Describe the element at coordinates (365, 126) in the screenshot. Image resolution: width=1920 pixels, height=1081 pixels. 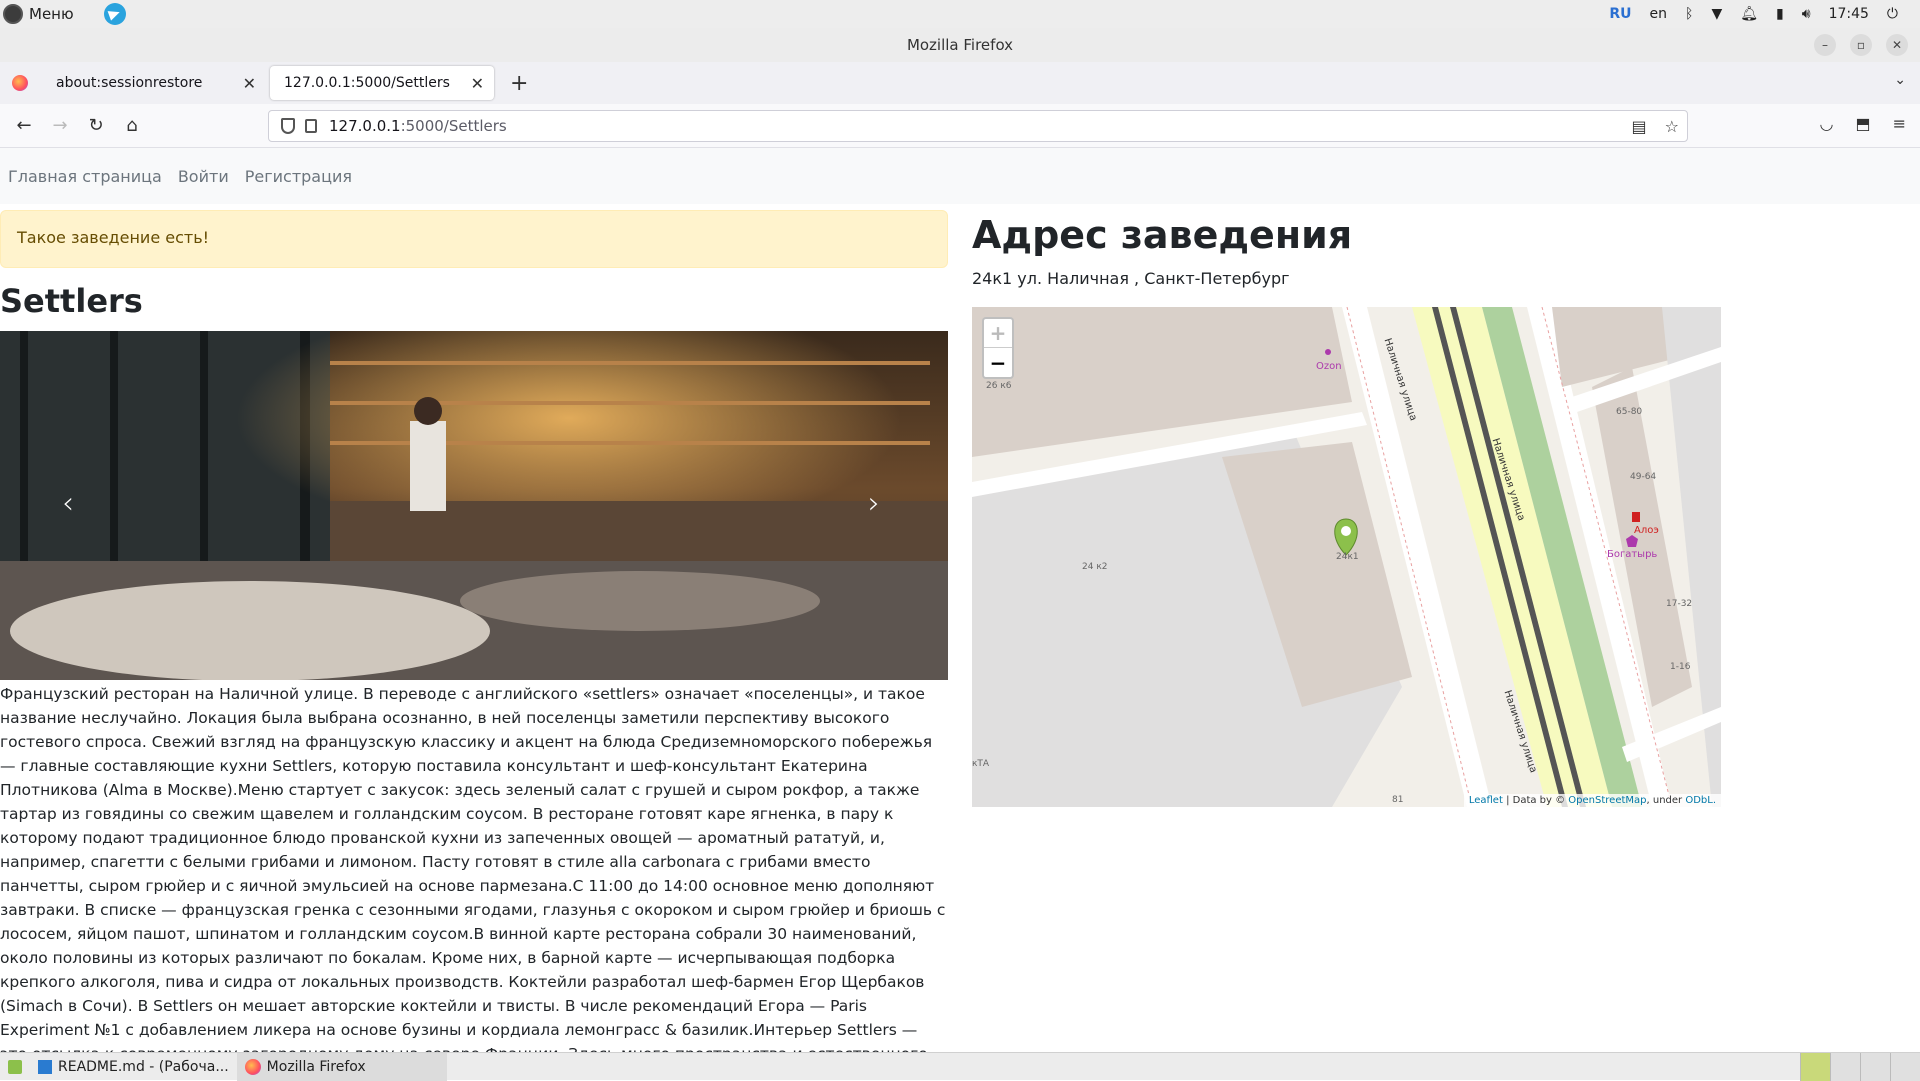
I see `url-host: 127.0.0.1` at that location.